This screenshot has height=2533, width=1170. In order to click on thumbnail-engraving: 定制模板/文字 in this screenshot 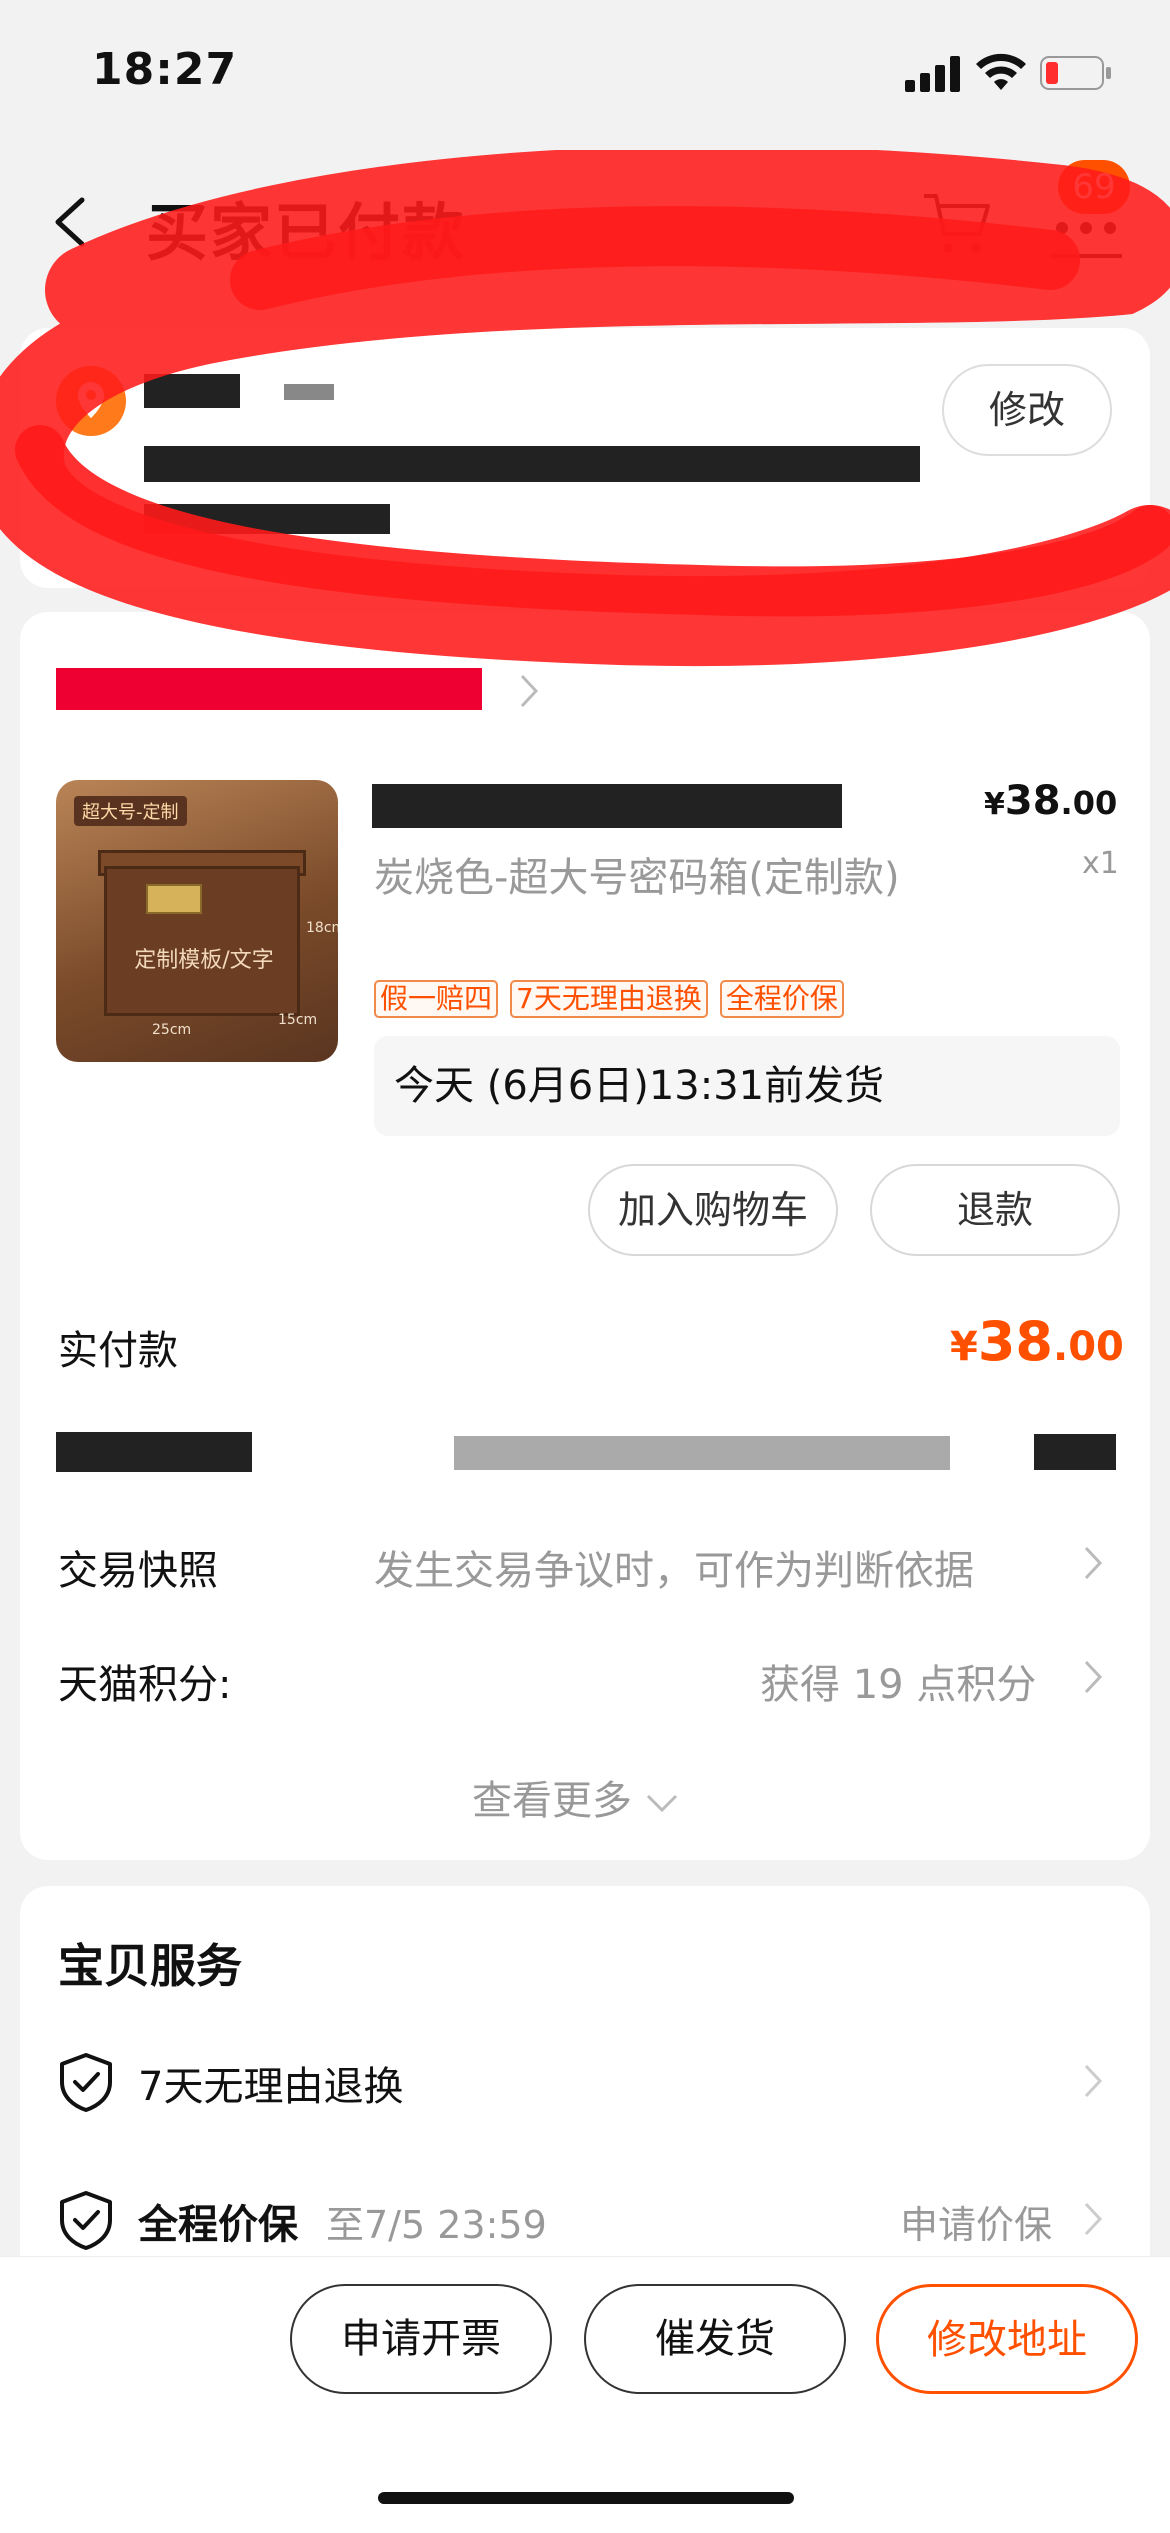, I will do `click(204, 960)`.